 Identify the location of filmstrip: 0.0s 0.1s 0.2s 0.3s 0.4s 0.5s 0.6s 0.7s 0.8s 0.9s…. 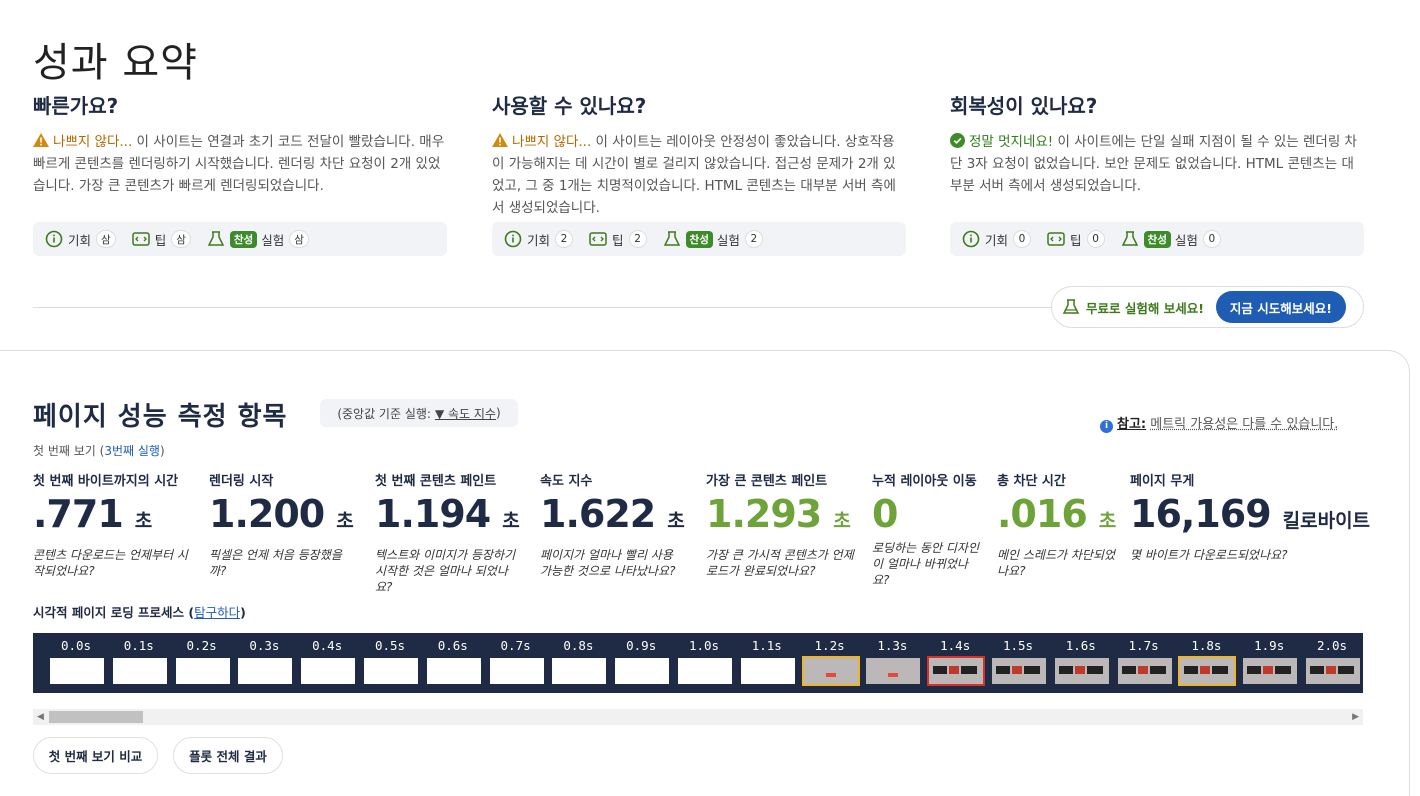
(698, 663).